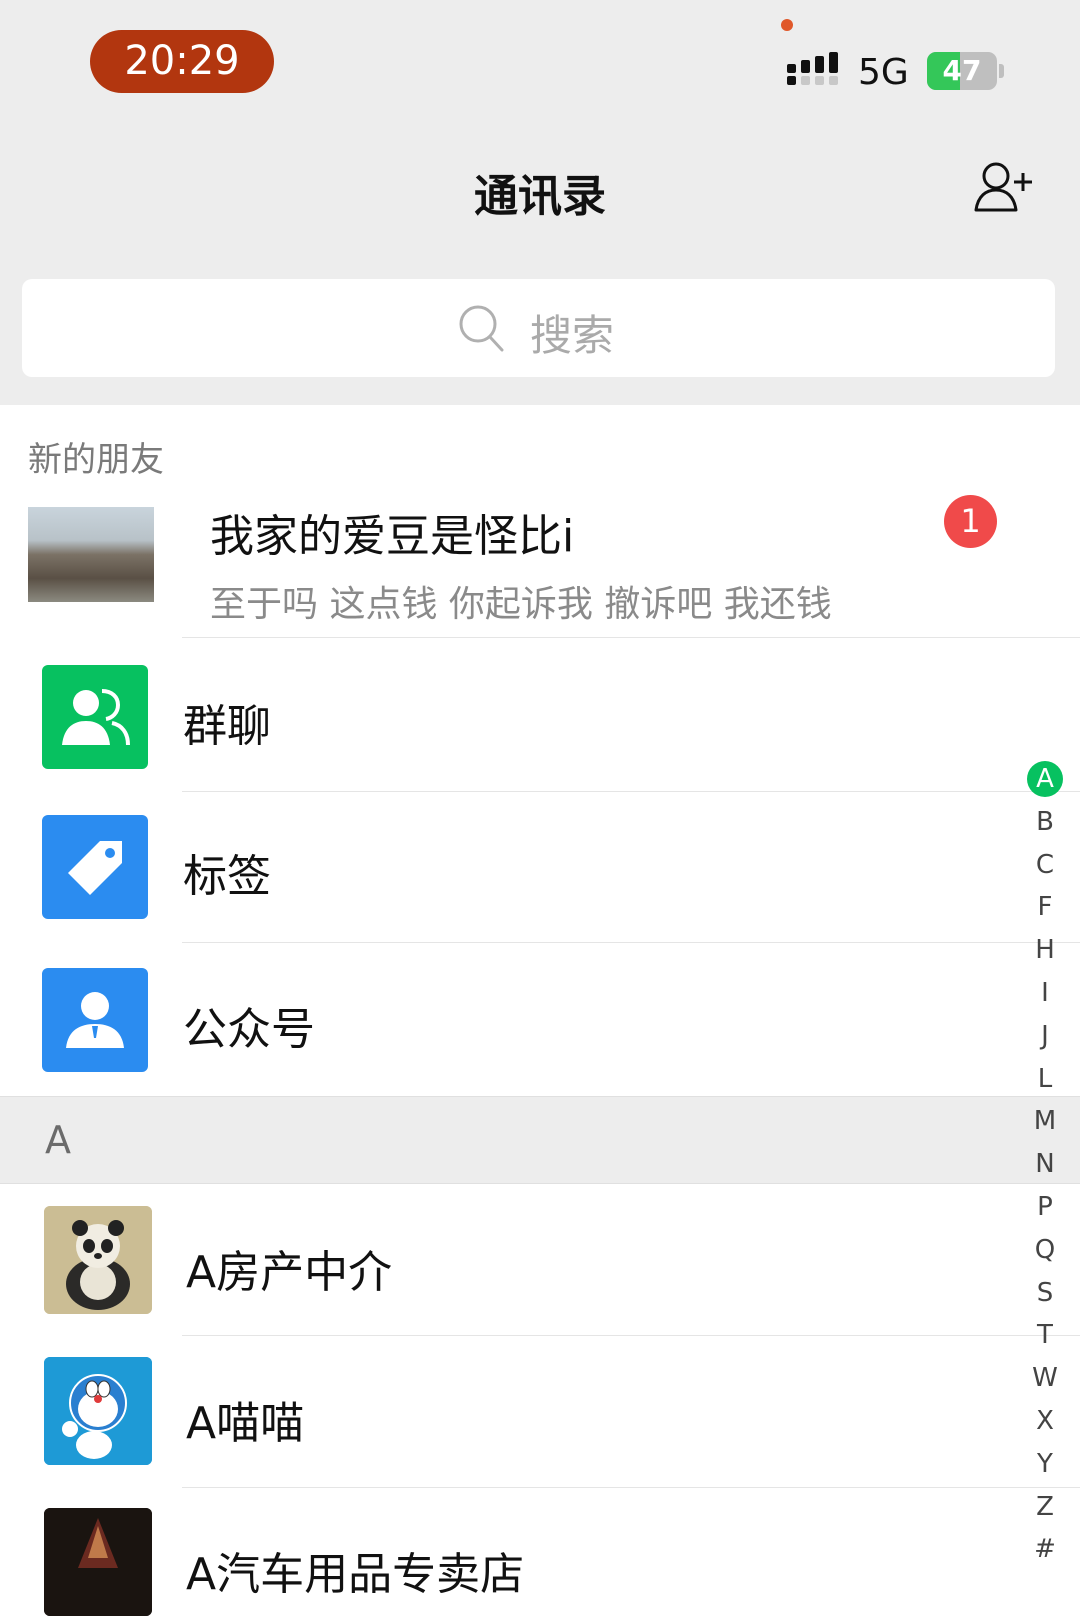  I want to click on index-letter-text: Z, so click(1045, 1506).